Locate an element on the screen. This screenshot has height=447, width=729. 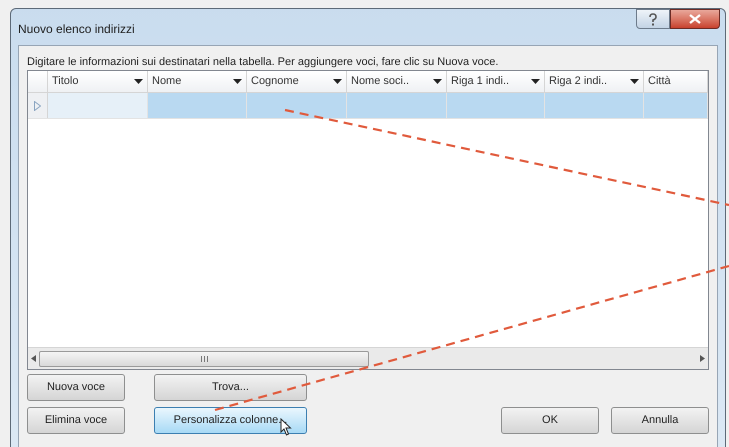
dialog-button: OK is located at coordinates (550, 420).